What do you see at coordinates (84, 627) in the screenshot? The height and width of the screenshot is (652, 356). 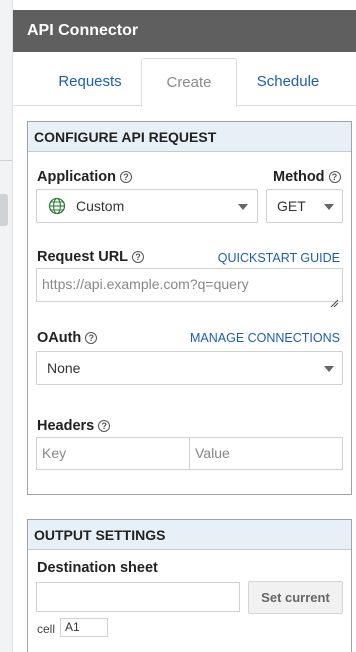 I see `cell-input: A1` at bounding box center [84, 627].